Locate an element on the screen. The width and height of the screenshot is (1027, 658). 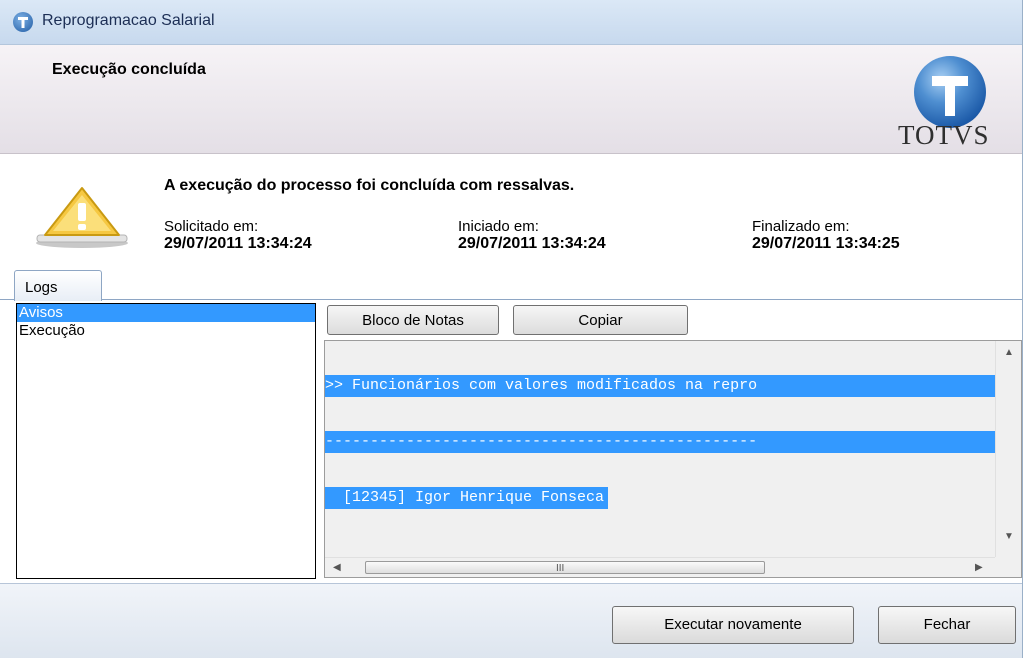
finished-info: Finalizado em: 29/07/2011 13:34:25 is located at coordinates (826, 235).